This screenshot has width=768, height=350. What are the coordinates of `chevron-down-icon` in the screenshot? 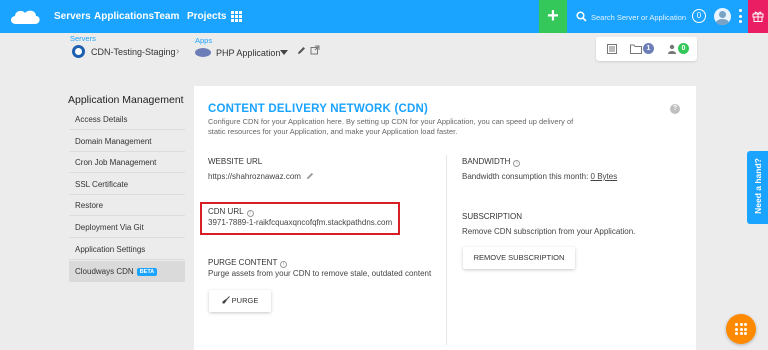 It's located at (284, 52).